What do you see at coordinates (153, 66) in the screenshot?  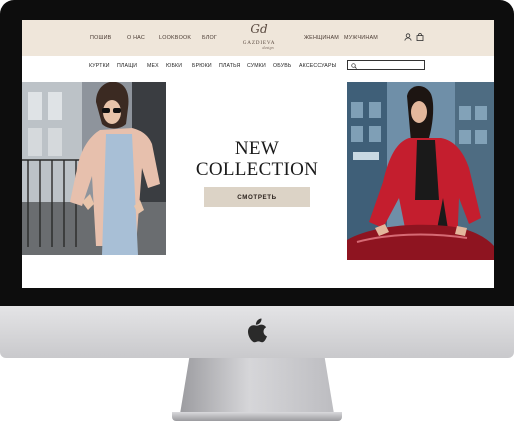 I see `category-fur: МЕХ` at bounding box center [153, 66].